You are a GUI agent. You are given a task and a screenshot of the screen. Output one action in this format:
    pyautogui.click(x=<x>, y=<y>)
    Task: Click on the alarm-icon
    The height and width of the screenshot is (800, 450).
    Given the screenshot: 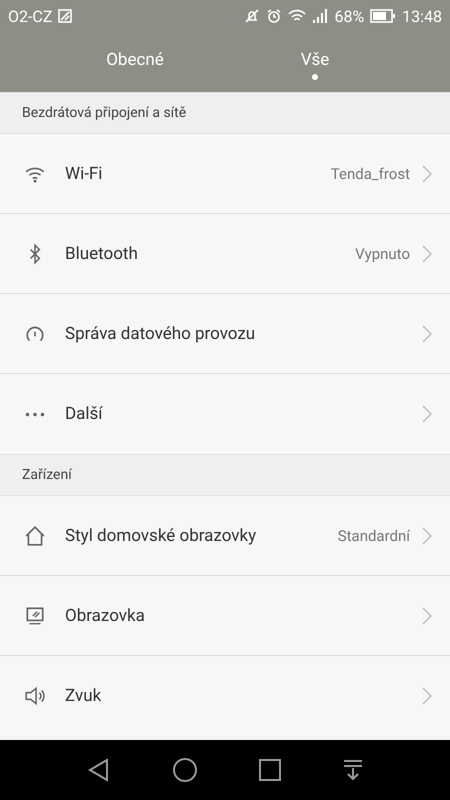 What is the action you would take?
    pyautogui.click(x=274, y=16)
    